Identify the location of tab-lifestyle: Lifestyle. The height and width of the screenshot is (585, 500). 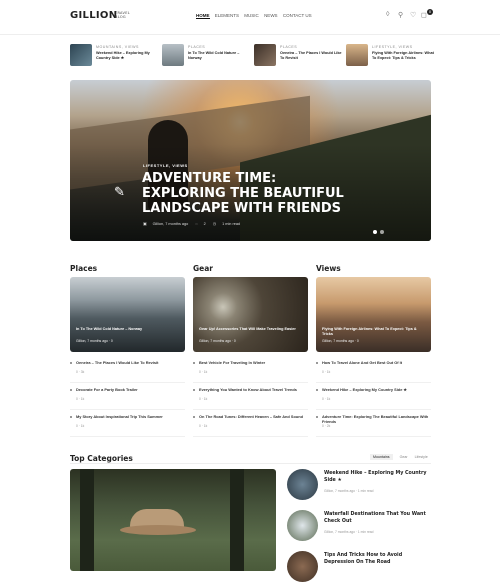
(421, 457).